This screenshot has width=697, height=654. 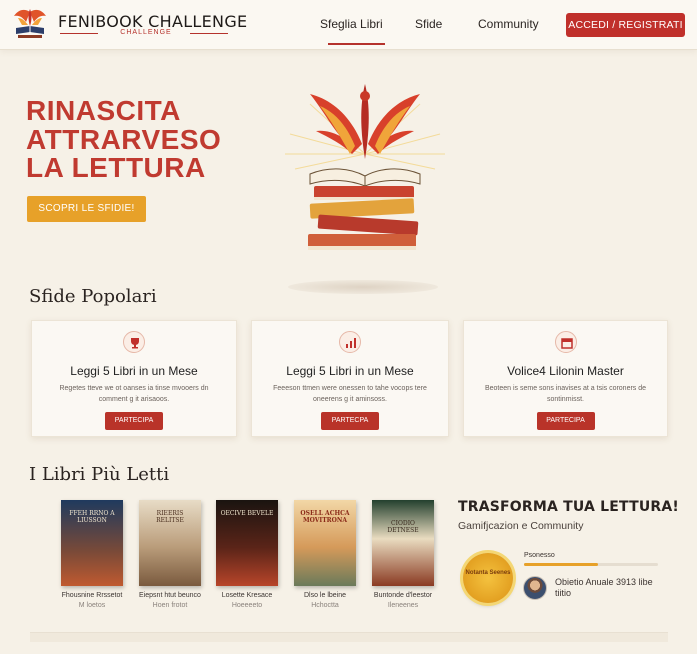 What do you see at coordinates (247, 513) in the screenshot?
I see `book-cover-title: OECIVE BEVELE` at bounding box center [247, 513].